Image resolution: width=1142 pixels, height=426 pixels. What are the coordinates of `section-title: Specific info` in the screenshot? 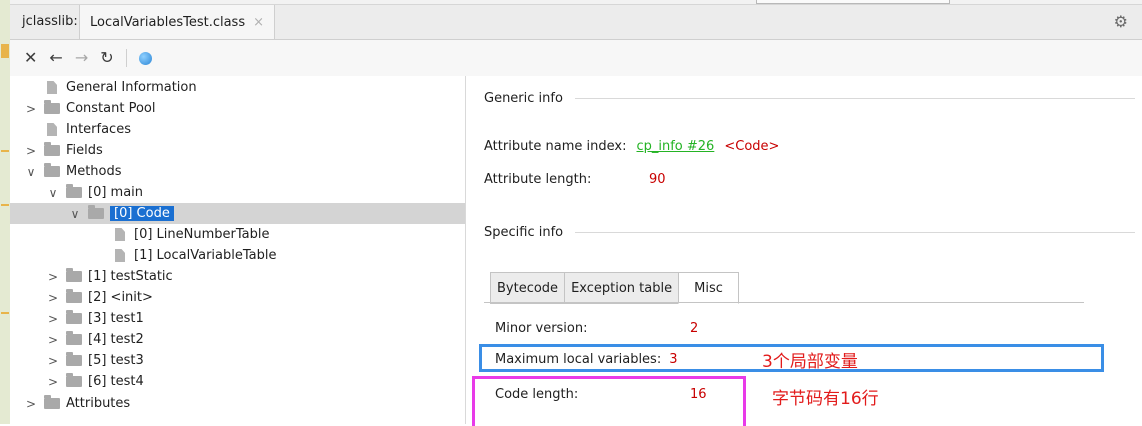 It's located at (524, 232).